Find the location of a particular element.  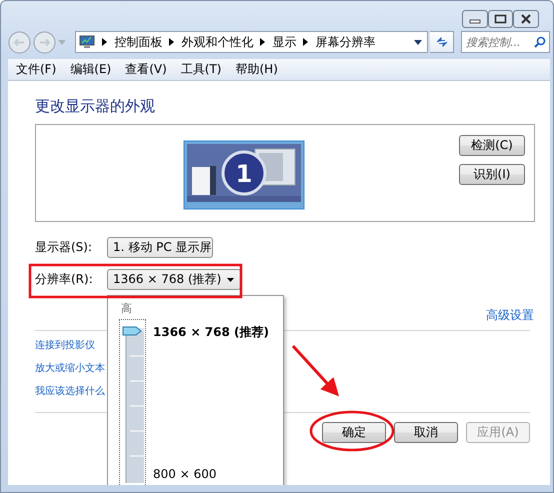

refresh-button is located at coordinates (442, 42).